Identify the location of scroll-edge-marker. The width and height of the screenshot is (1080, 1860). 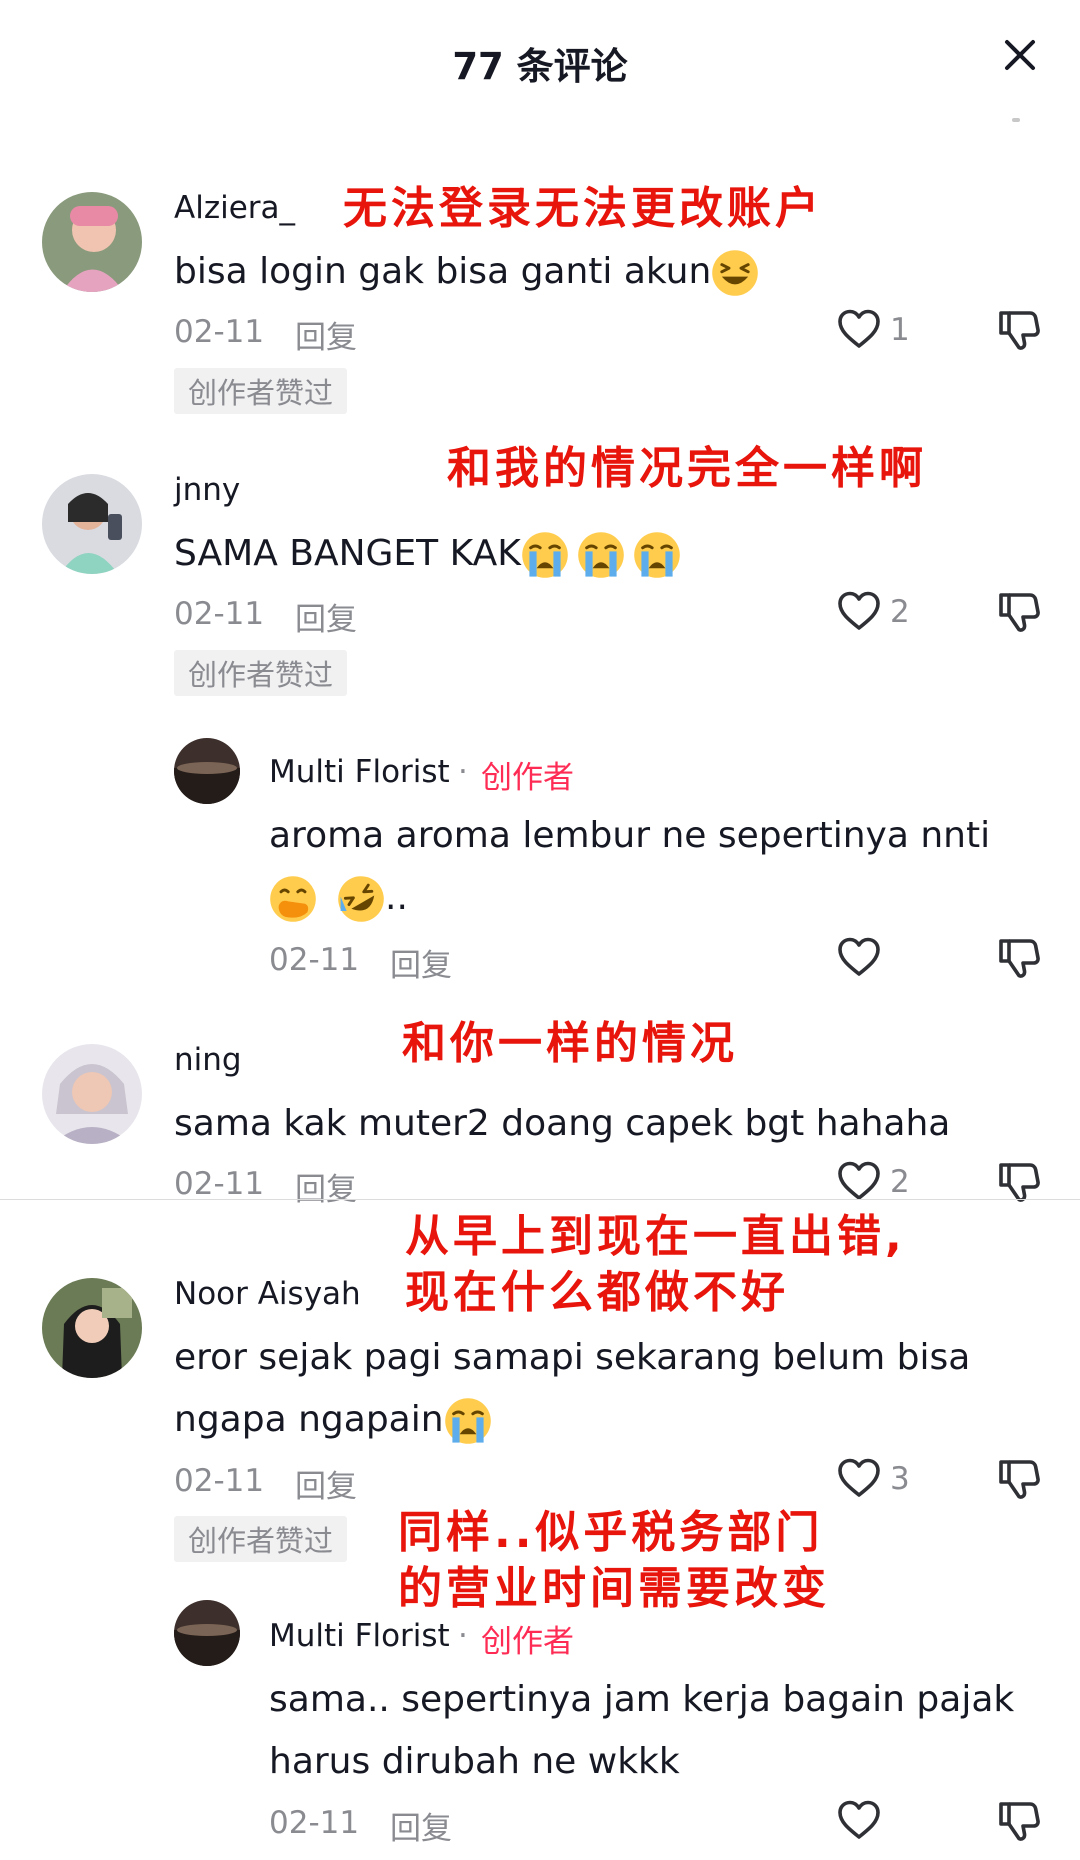
(1016, 120).